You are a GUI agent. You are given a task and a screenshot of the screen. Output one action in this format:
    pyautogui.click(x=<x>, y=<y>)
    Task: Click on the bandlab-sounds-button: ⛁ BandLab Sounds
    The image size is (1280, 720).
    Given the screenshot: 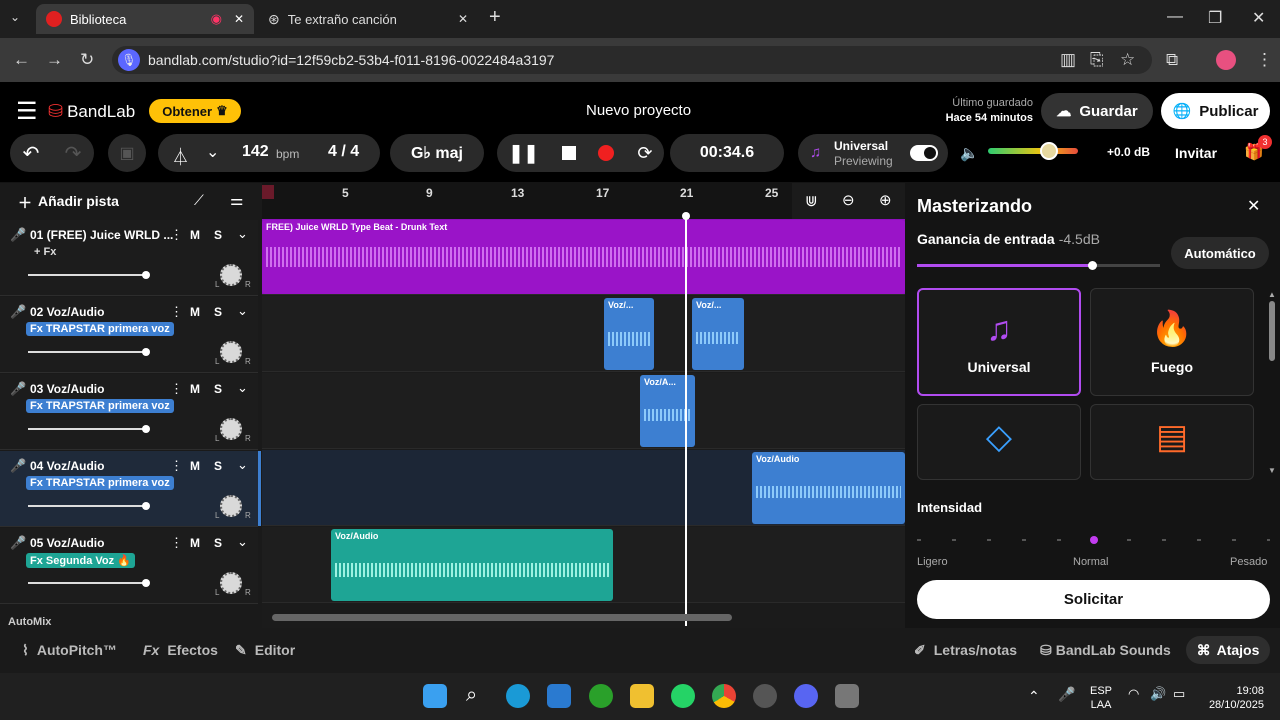 What is the action you would take?
    pyautogui.click(x=1105, y=650)
    